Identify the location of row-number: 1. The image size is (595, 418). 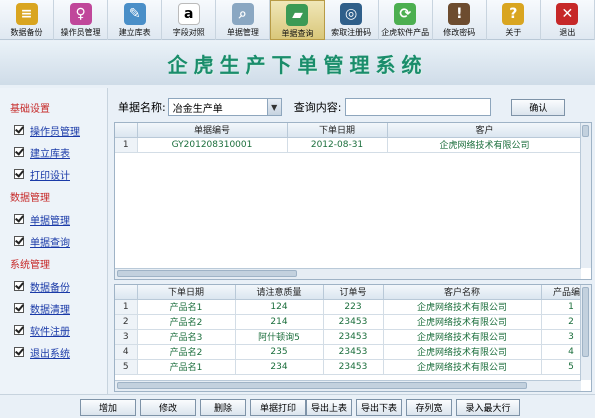
(126, 307).